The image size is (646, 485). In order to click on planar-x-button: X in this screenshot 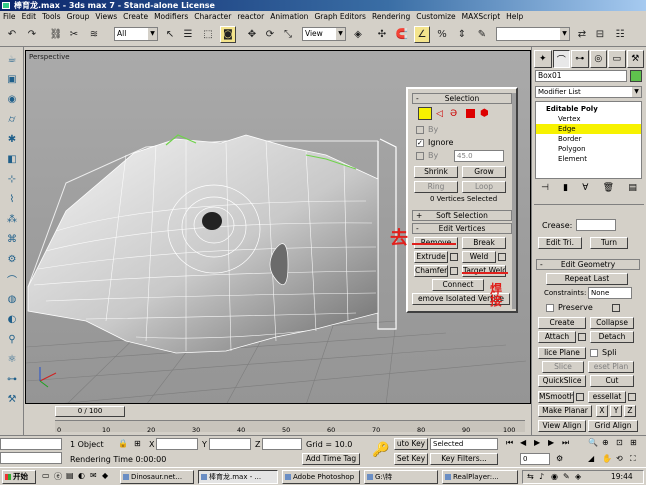, I will do `click(602, 411)`.